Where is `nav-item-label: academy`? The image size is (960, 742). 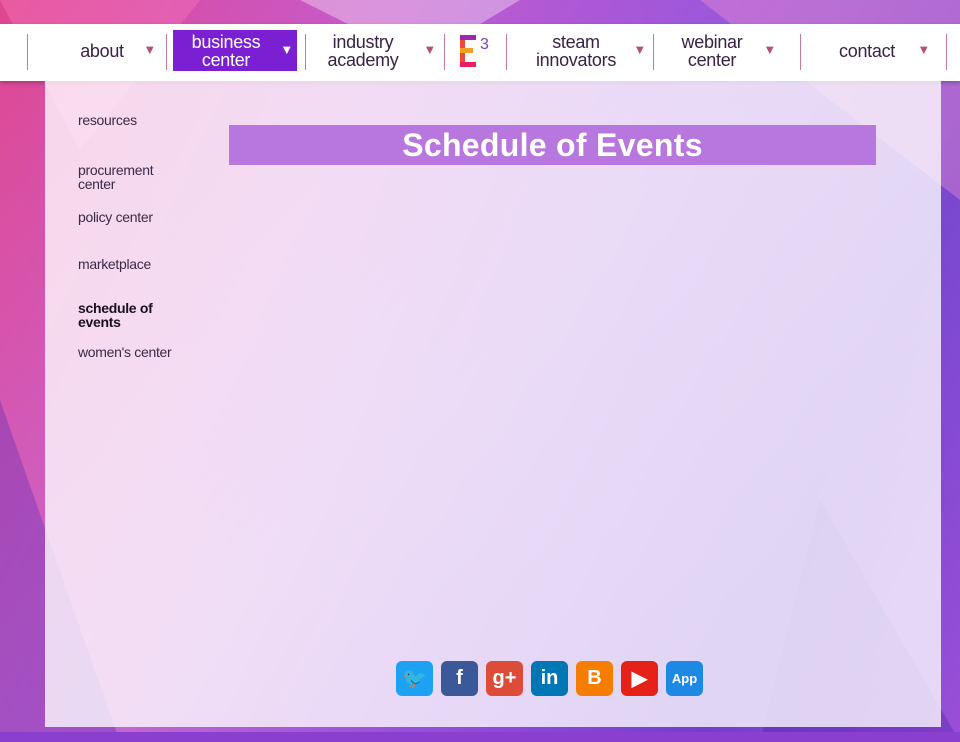
nav-item-label: academy is located at coordinates (363, 59).